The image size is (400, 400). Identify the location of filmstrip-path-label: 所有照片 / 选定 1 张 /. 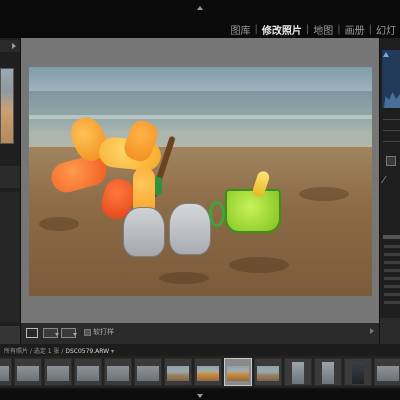
(34, 351).